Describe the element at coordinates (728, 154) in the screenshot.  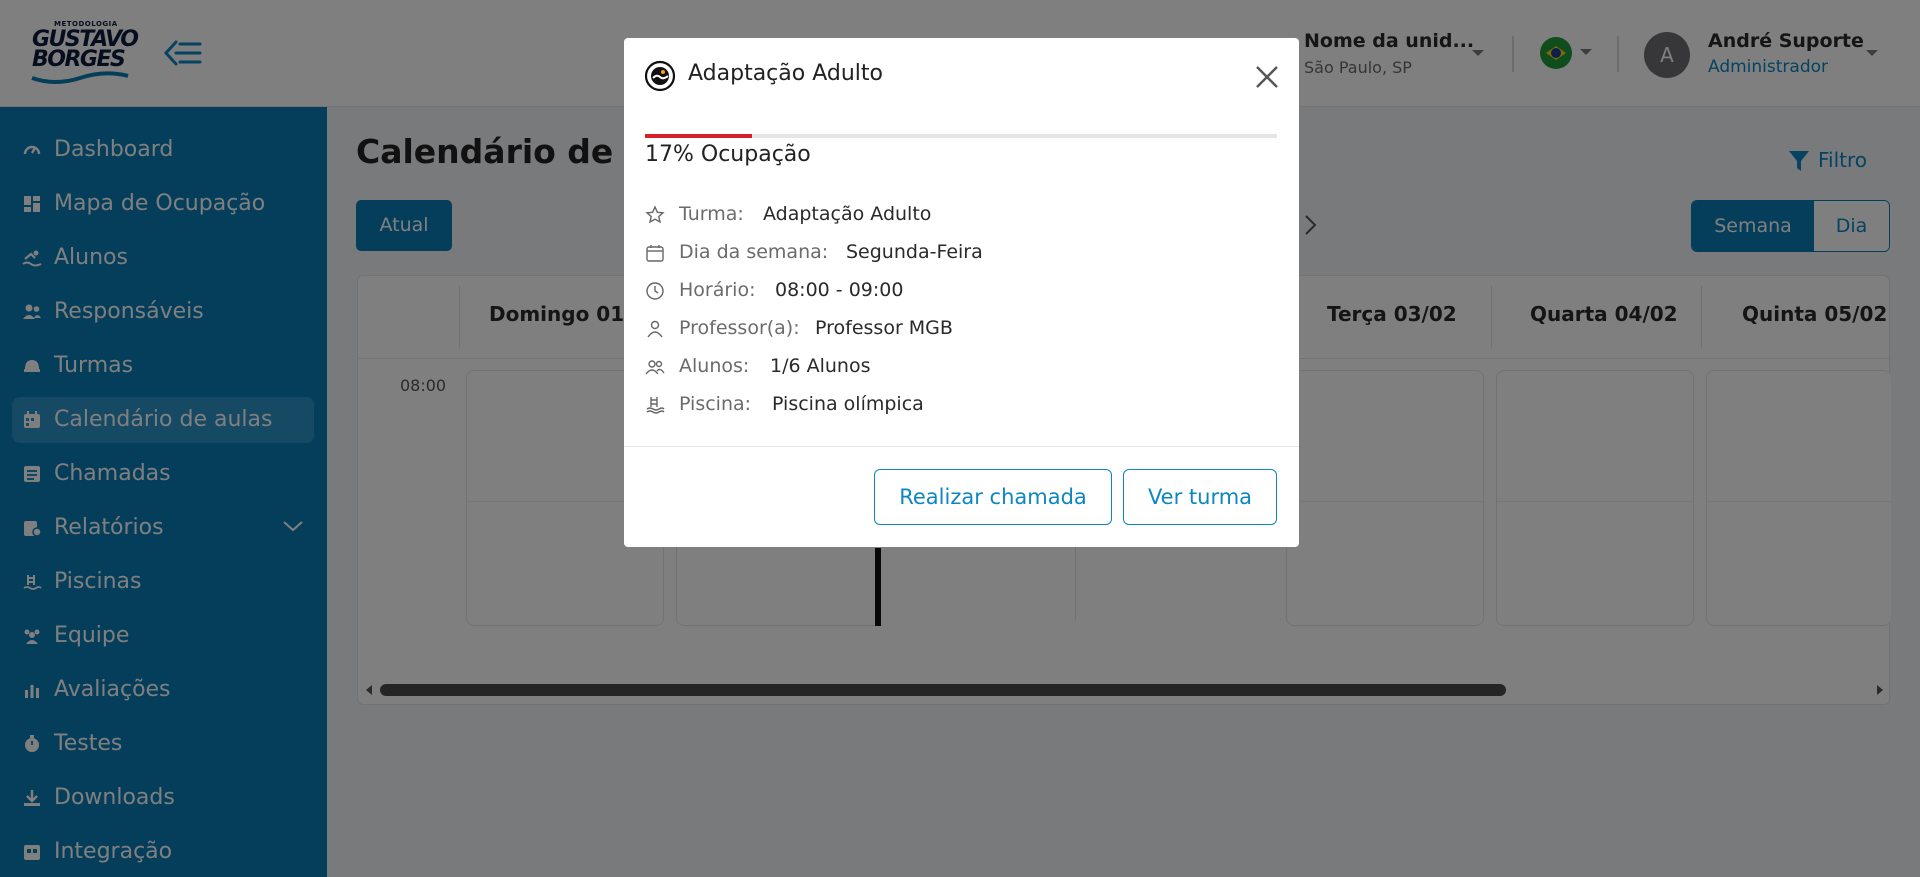
I see `occupancy-label: 17% Ocupação` at that location.